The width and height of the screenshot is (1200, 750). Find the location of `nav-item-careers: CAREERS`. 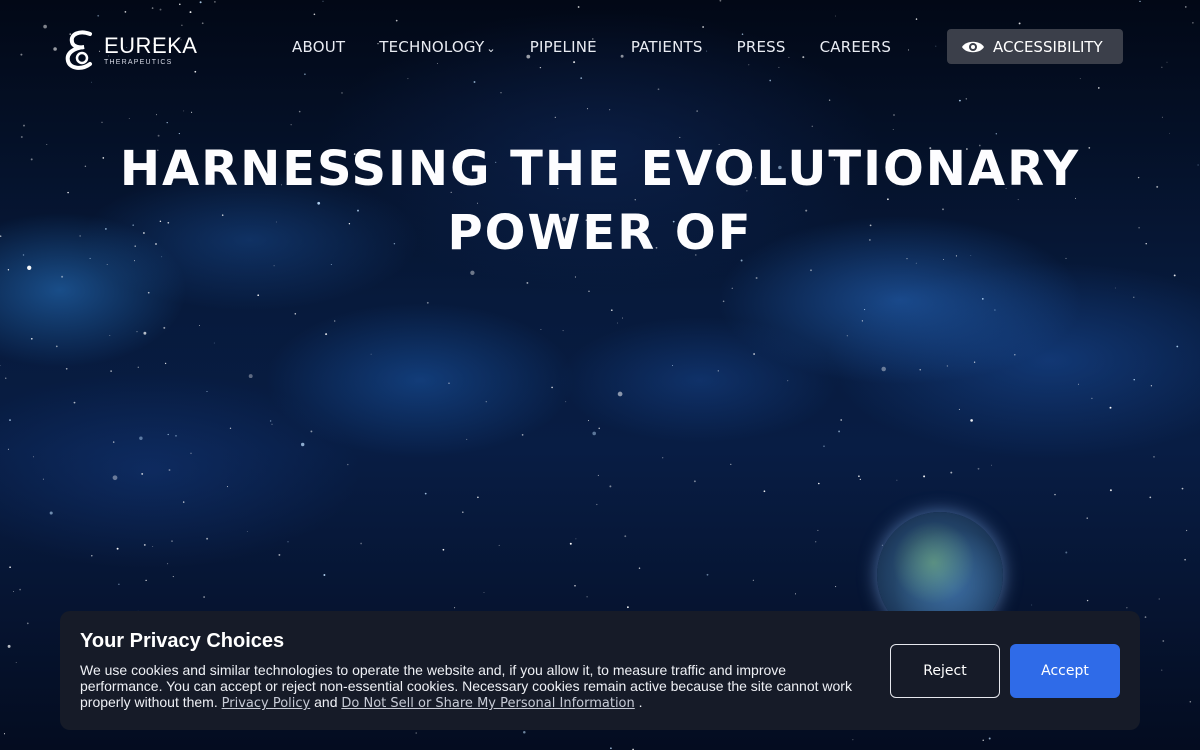

nav-item-careers: CAREERS is located at coordinates (855, 47).